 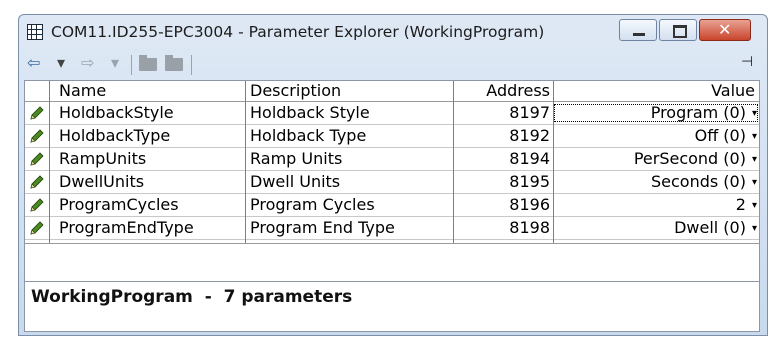 What do you see at coordinates (87, 62) in the screenshot?
I see `forward-arrow-icon: ⇨` at bounding box center [87, 62].